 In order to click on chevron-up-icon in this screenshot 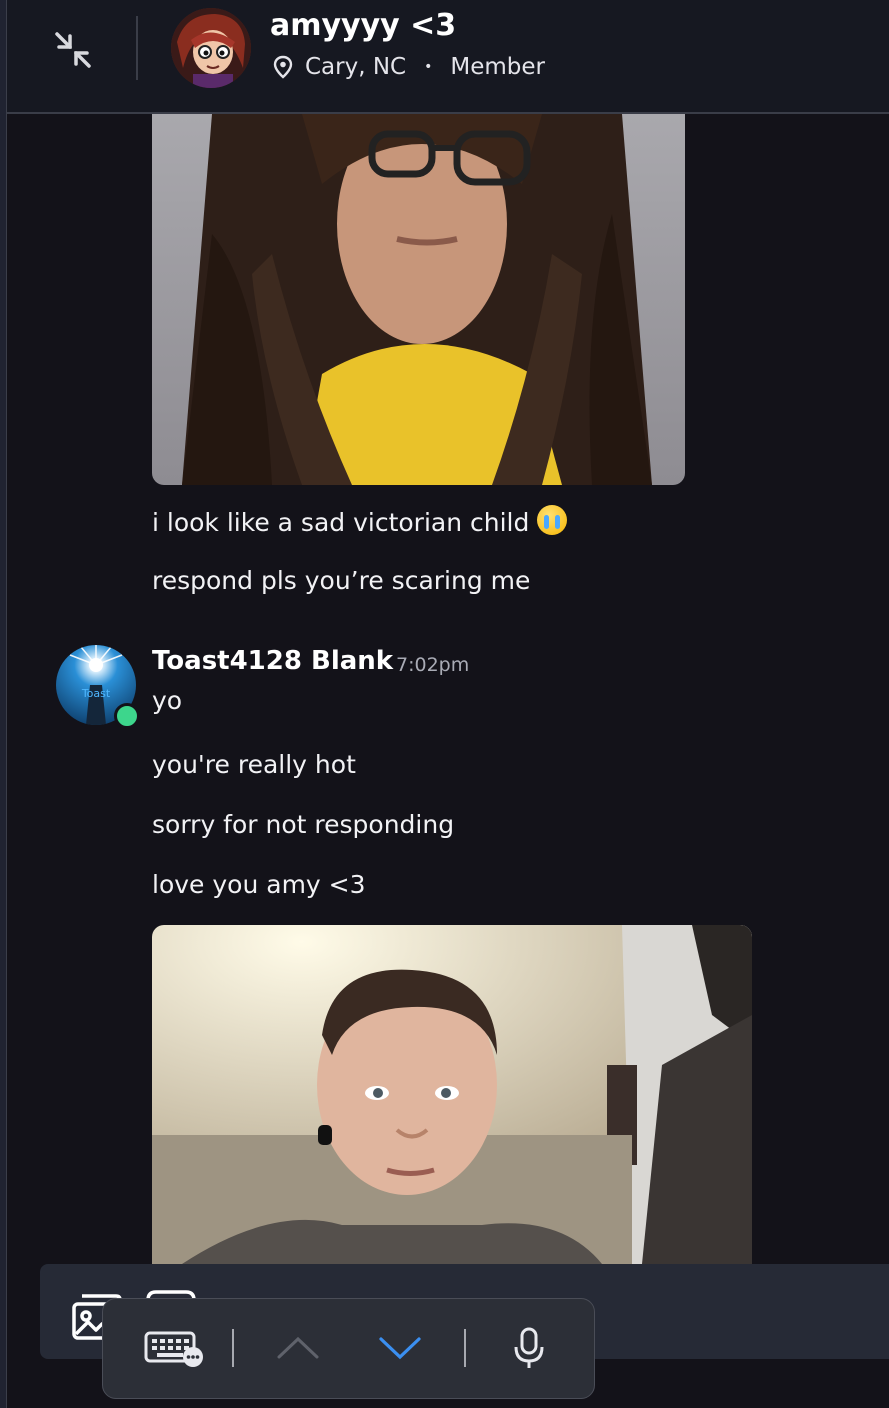, I will do `click(298, 1347)`.